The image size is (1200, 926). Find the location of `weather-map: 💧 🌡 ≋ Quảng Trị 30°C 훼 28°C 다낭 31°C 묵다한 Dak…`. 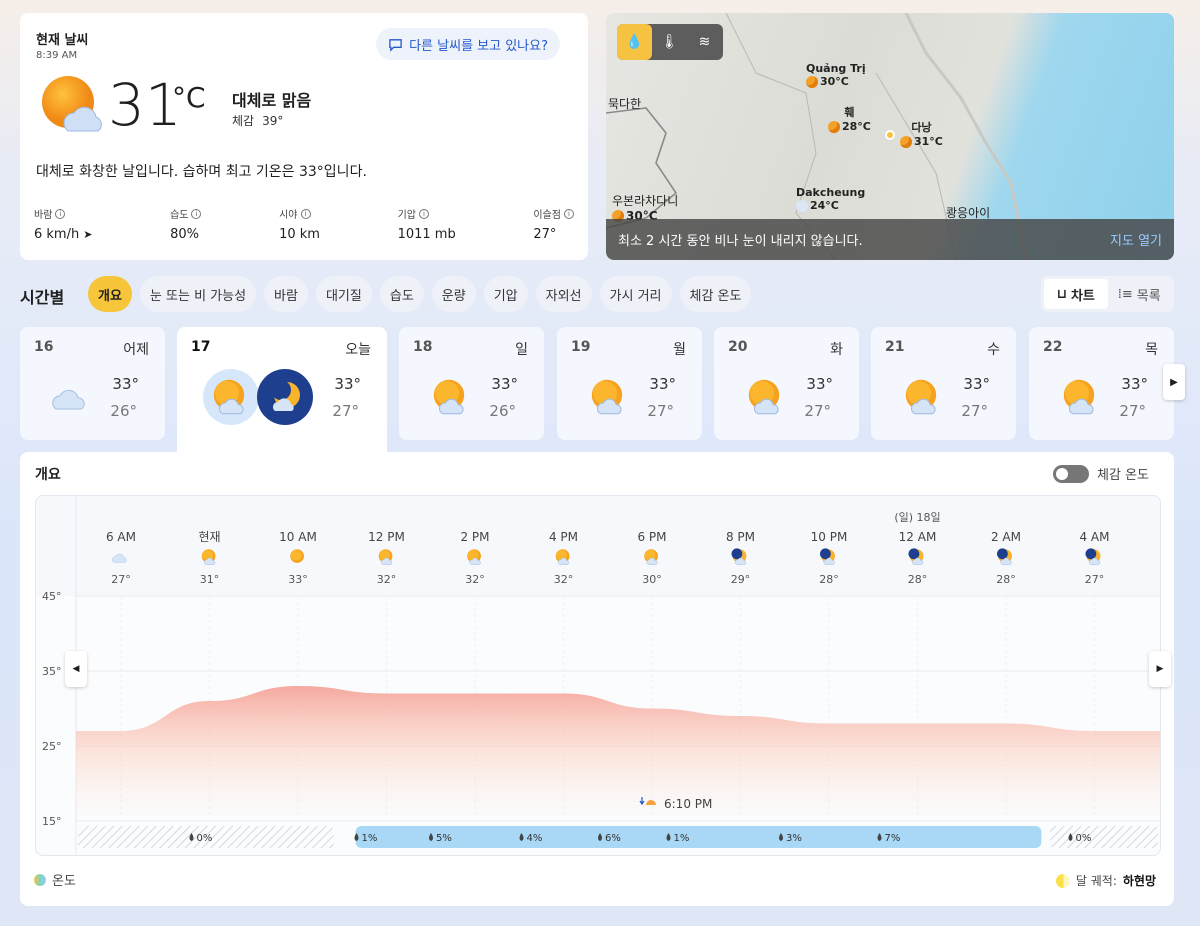

weather-map: 💧 🌡 ≋ Quảng Trị 30°C 훼 28°C 다낭 31°C 묵다한 Dak… is located at coordinates (890, 136).